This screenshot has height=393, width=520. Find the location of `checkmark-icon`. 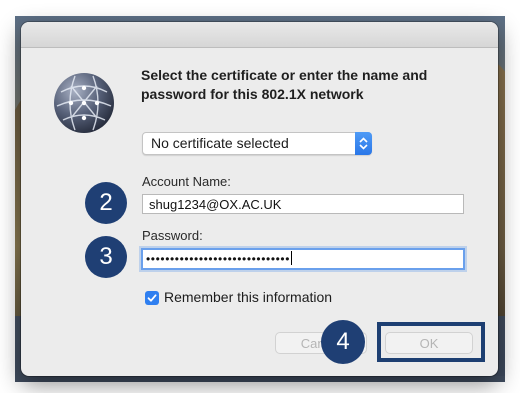

checkmark-icon is located at coordinates (152, 298).